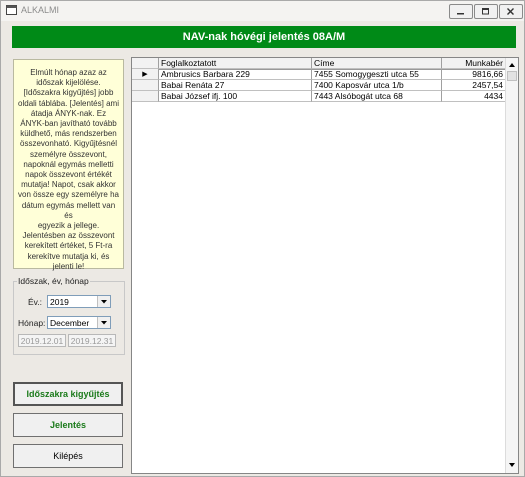 Image resolution: width=525 pixels, height=477 pixels. Describe the element at coordinates (235, 85) in the screenshot. I see `cell-name: Babai Renáta 27` at that location.